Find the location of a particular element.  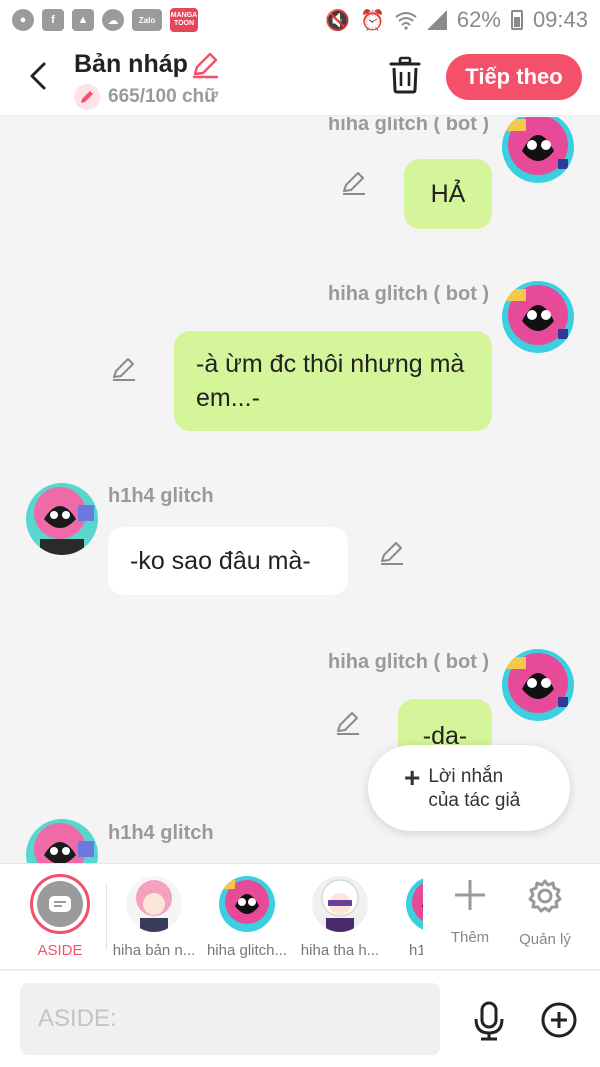

edit-title-button is located at coordinates (205, 65).